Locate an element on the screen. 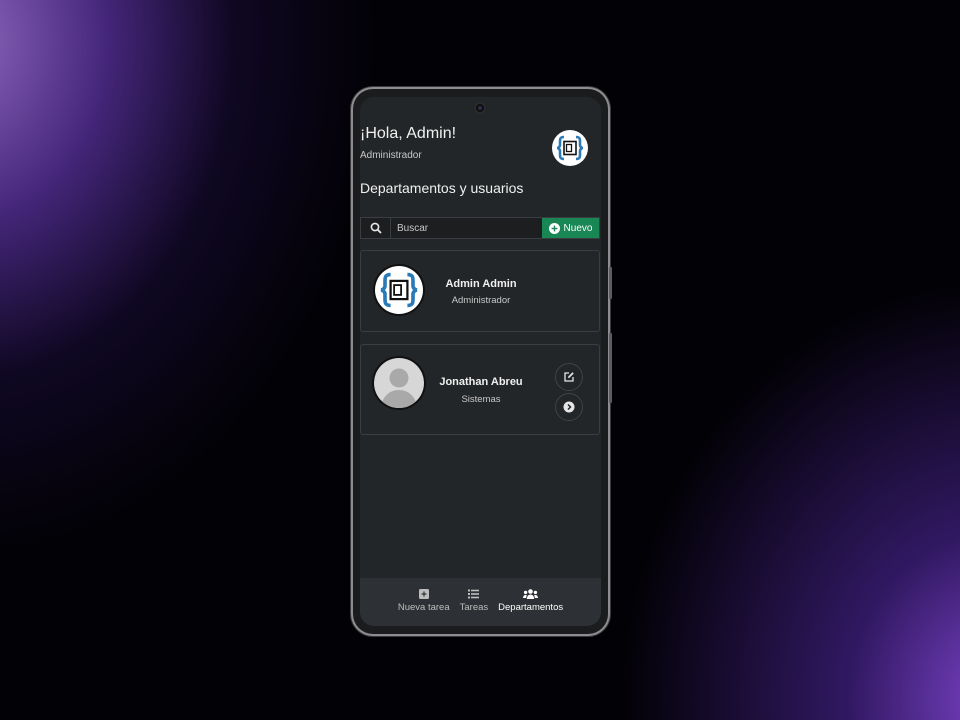 The width and height of the screenshot is (960, 720). nav-label: Nueva tarea is located at coordinates (423, 607).